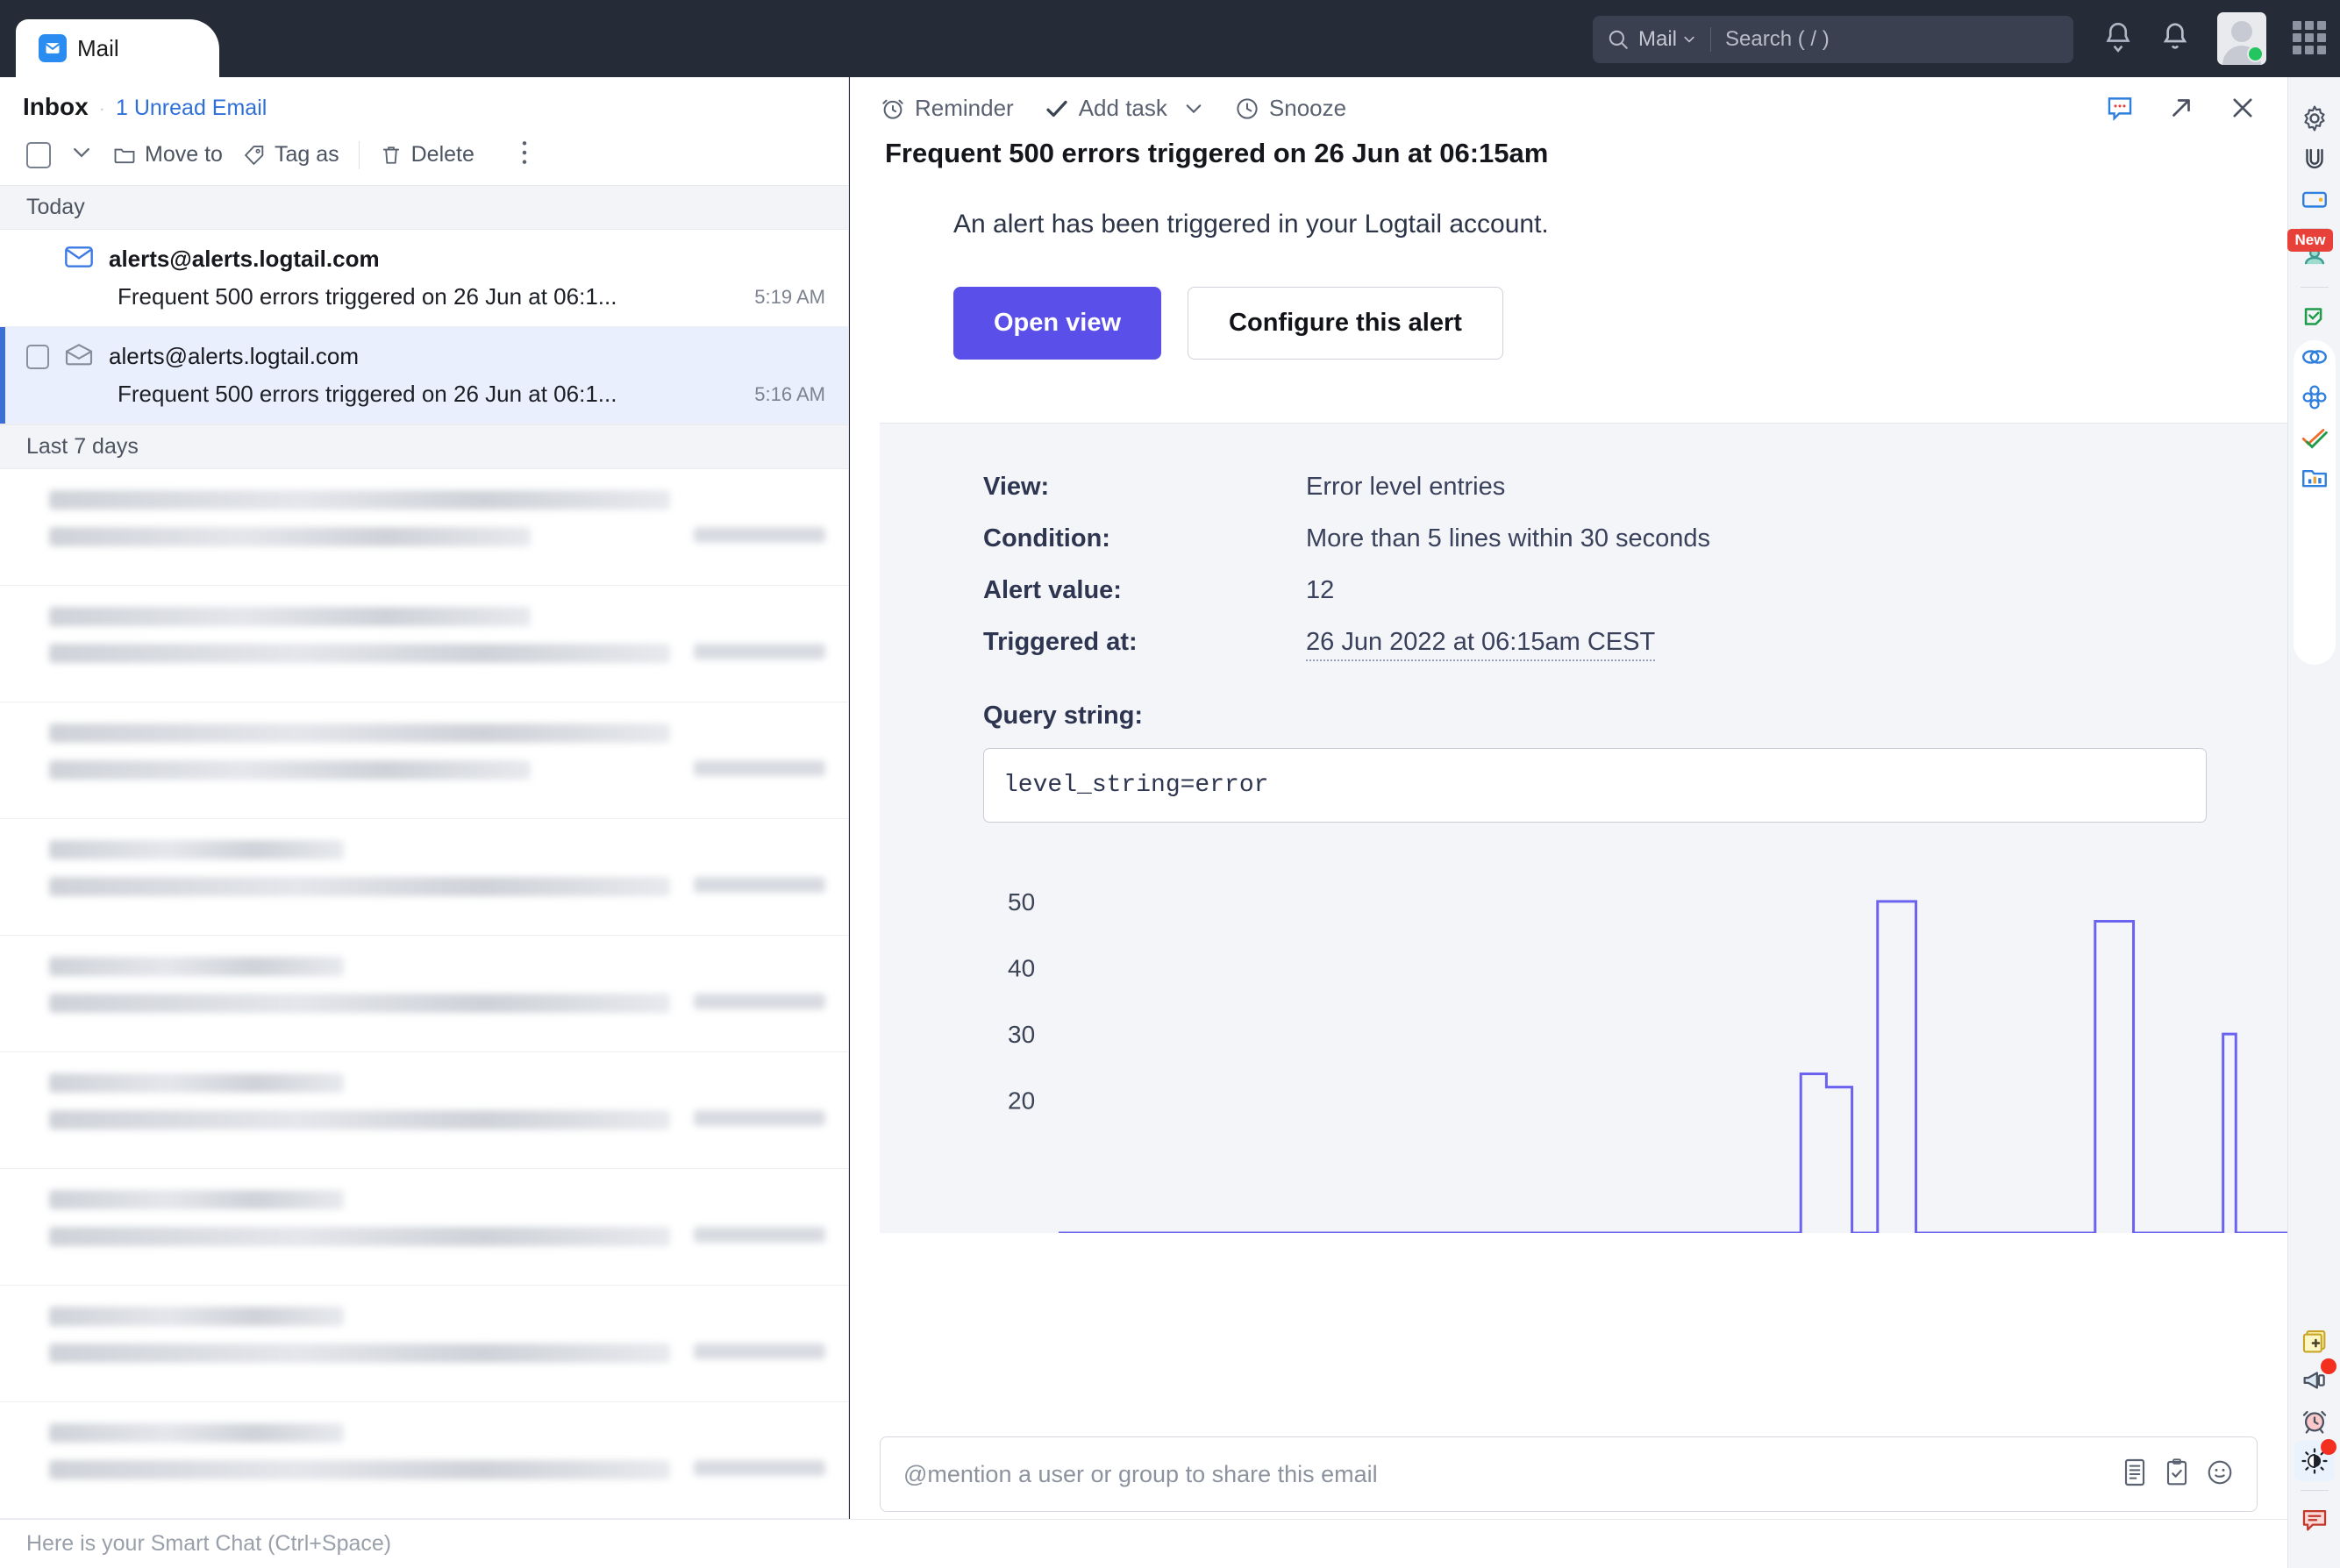 Image resolution: width=2340 pixels, height=1568 pixels. What do you see at coordinates (2314, 119) in the screenshot?
I see `settings-gear-icon` at bounding box center [2314, 119].